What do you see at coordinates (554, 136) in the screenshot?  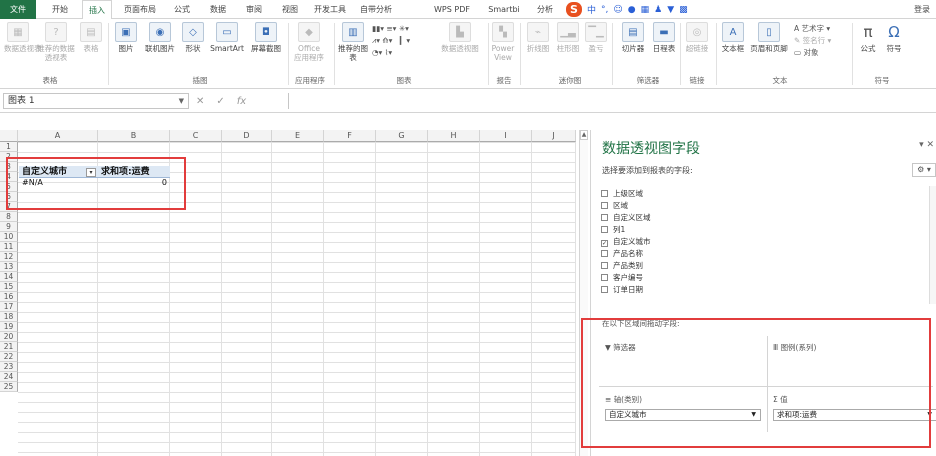 I see `column-header-j: J` at bounding box center [554, 136].